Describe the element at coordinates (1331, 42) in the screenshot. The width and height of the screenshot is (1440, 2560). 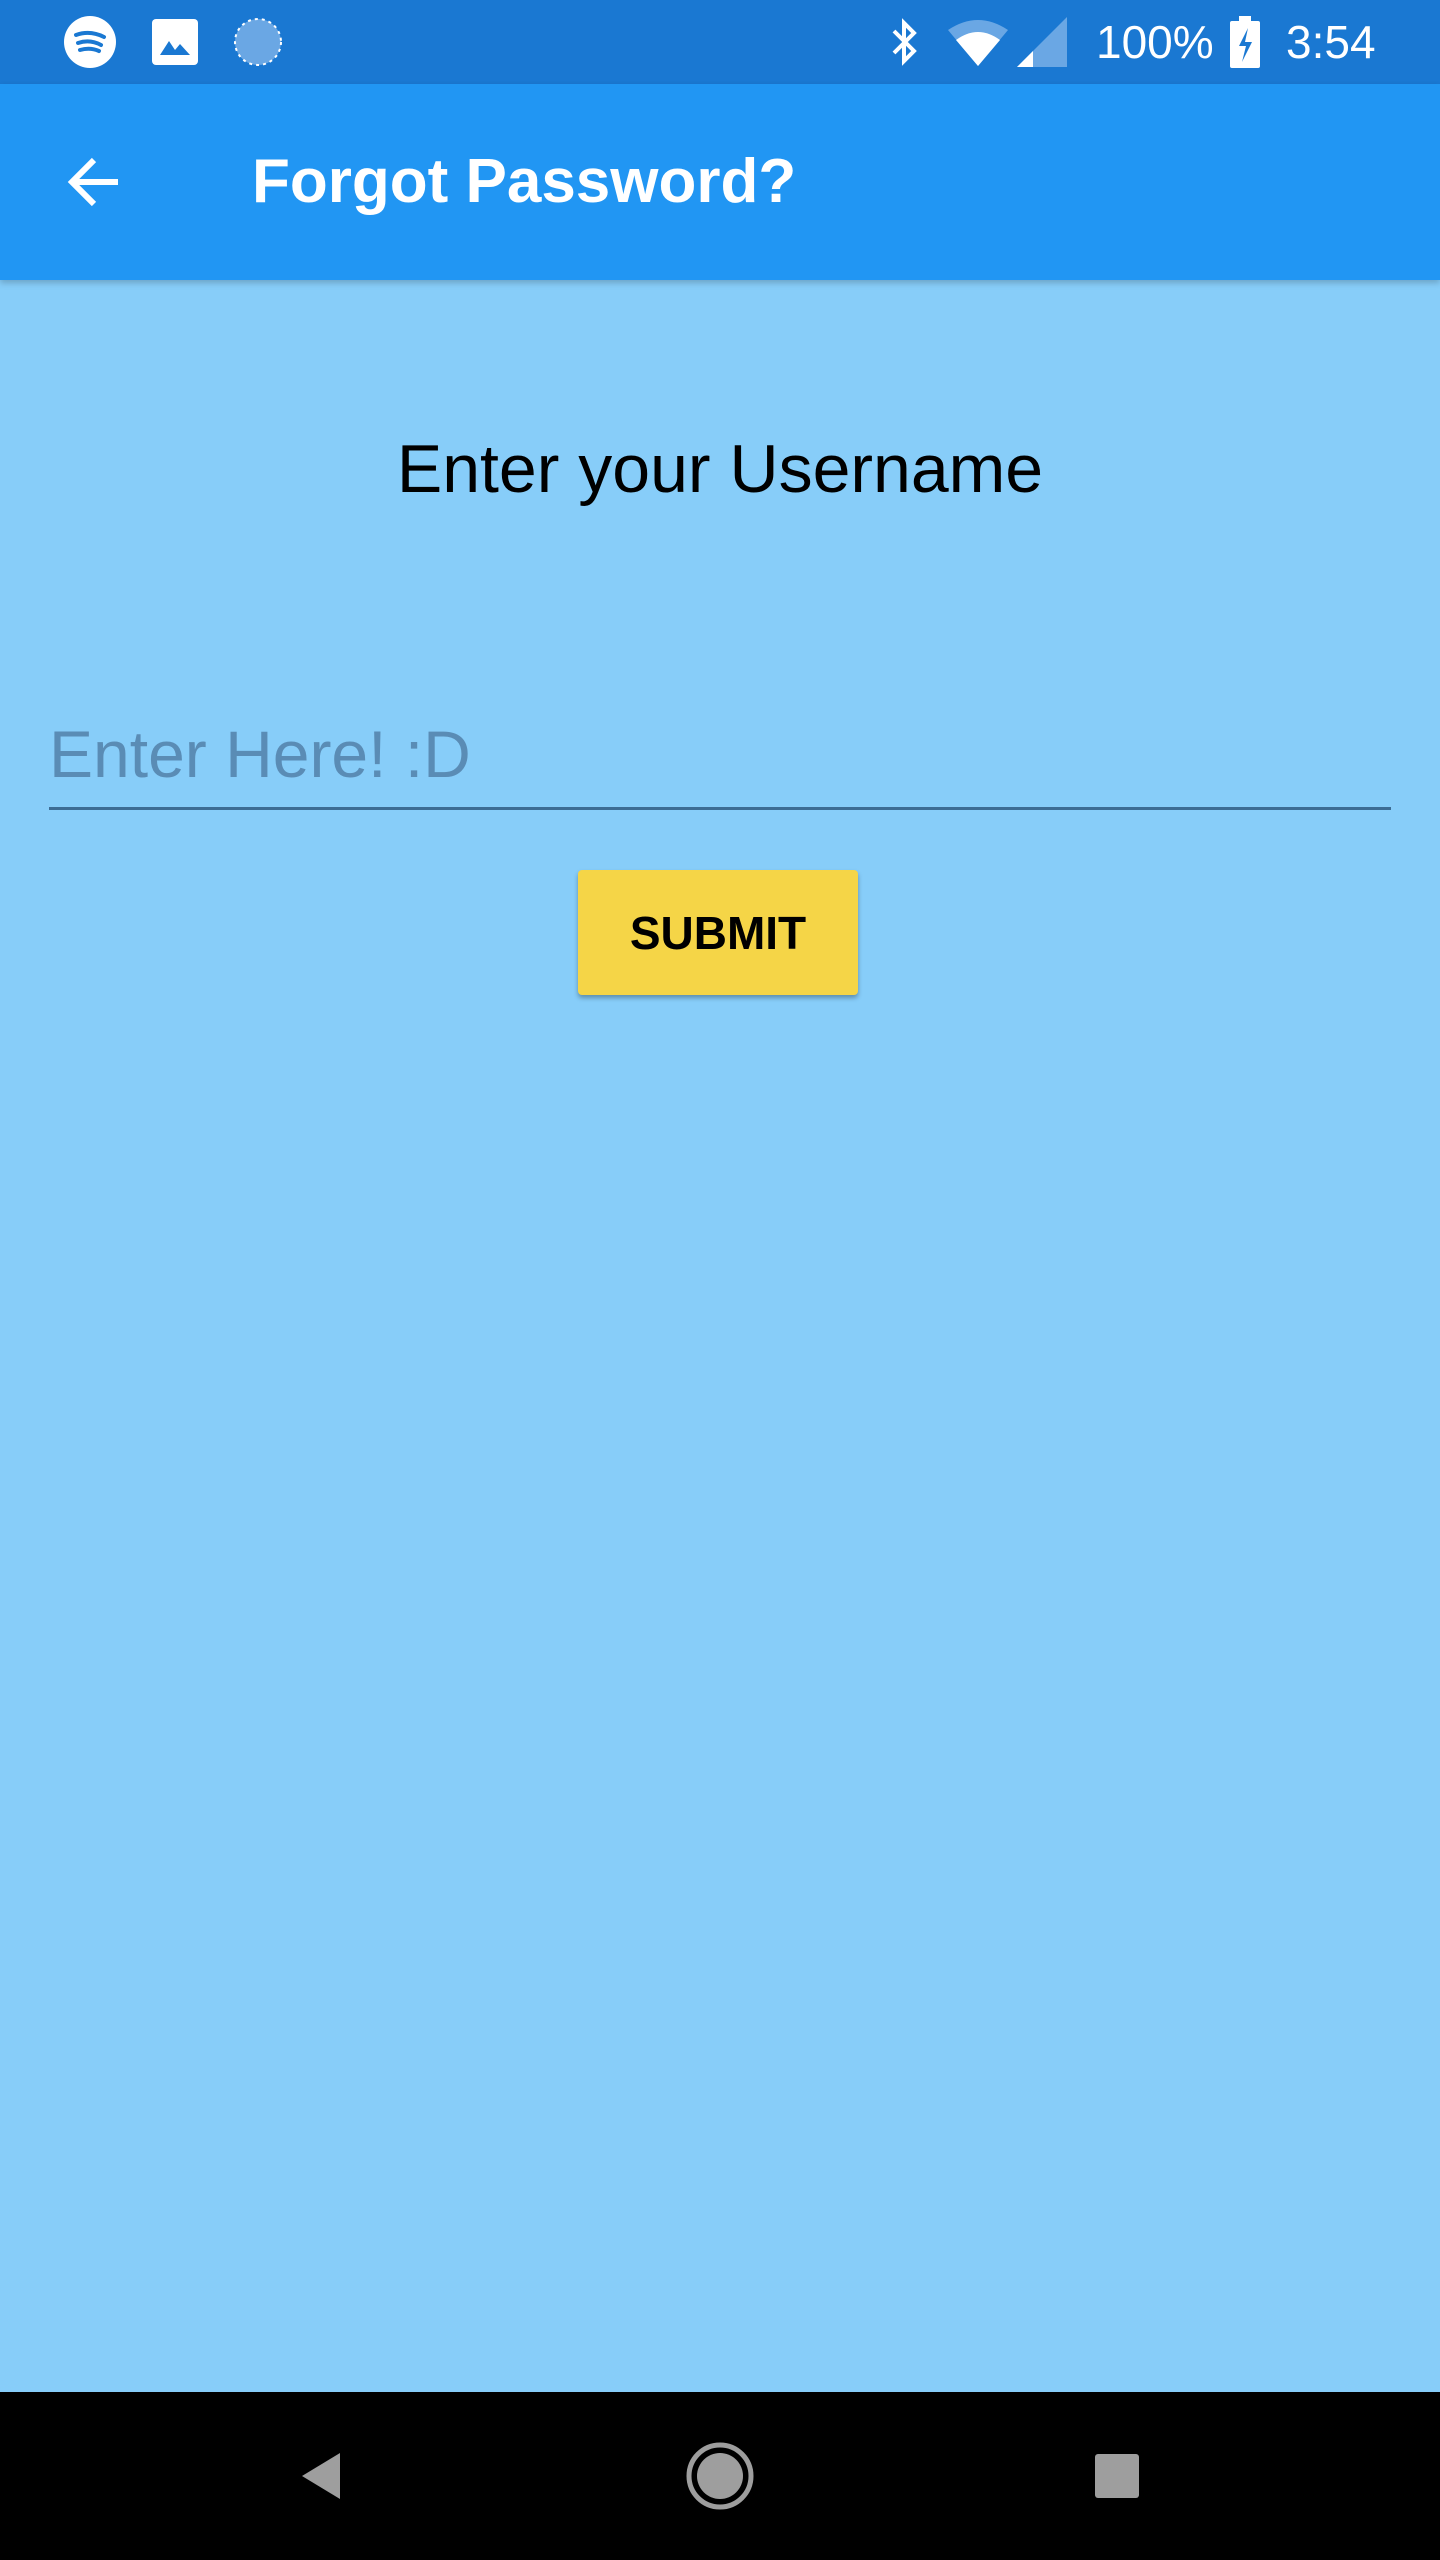
I see `clock: 3:54` at that location.